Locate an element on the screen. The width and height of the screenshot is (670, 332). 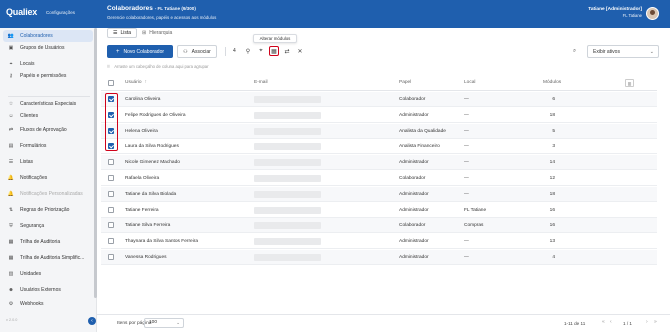
chevron-down-icon: ⌄ is located at coordinates (651, 52).